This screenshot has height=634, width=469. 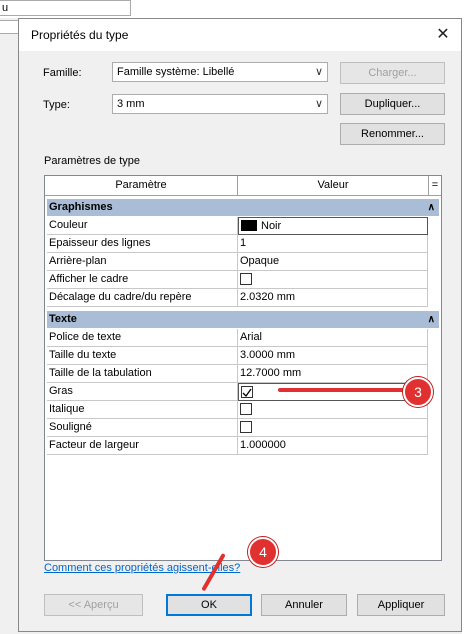 I want to click on param-value: 3.0000 mm, so click(x=333, y=356).